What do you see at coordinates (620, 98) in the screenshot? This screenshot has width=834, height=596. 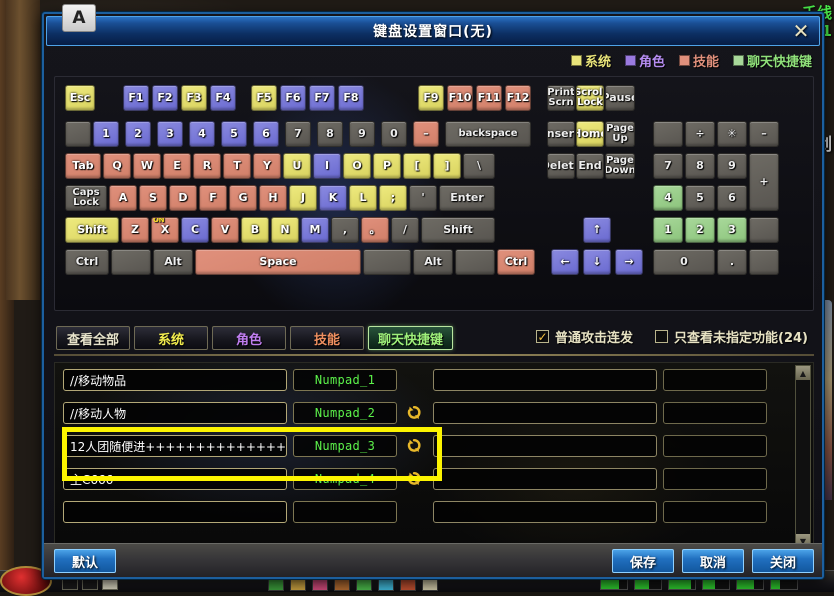 I see `key-pause: Pause` at bounding box center [620, 98].